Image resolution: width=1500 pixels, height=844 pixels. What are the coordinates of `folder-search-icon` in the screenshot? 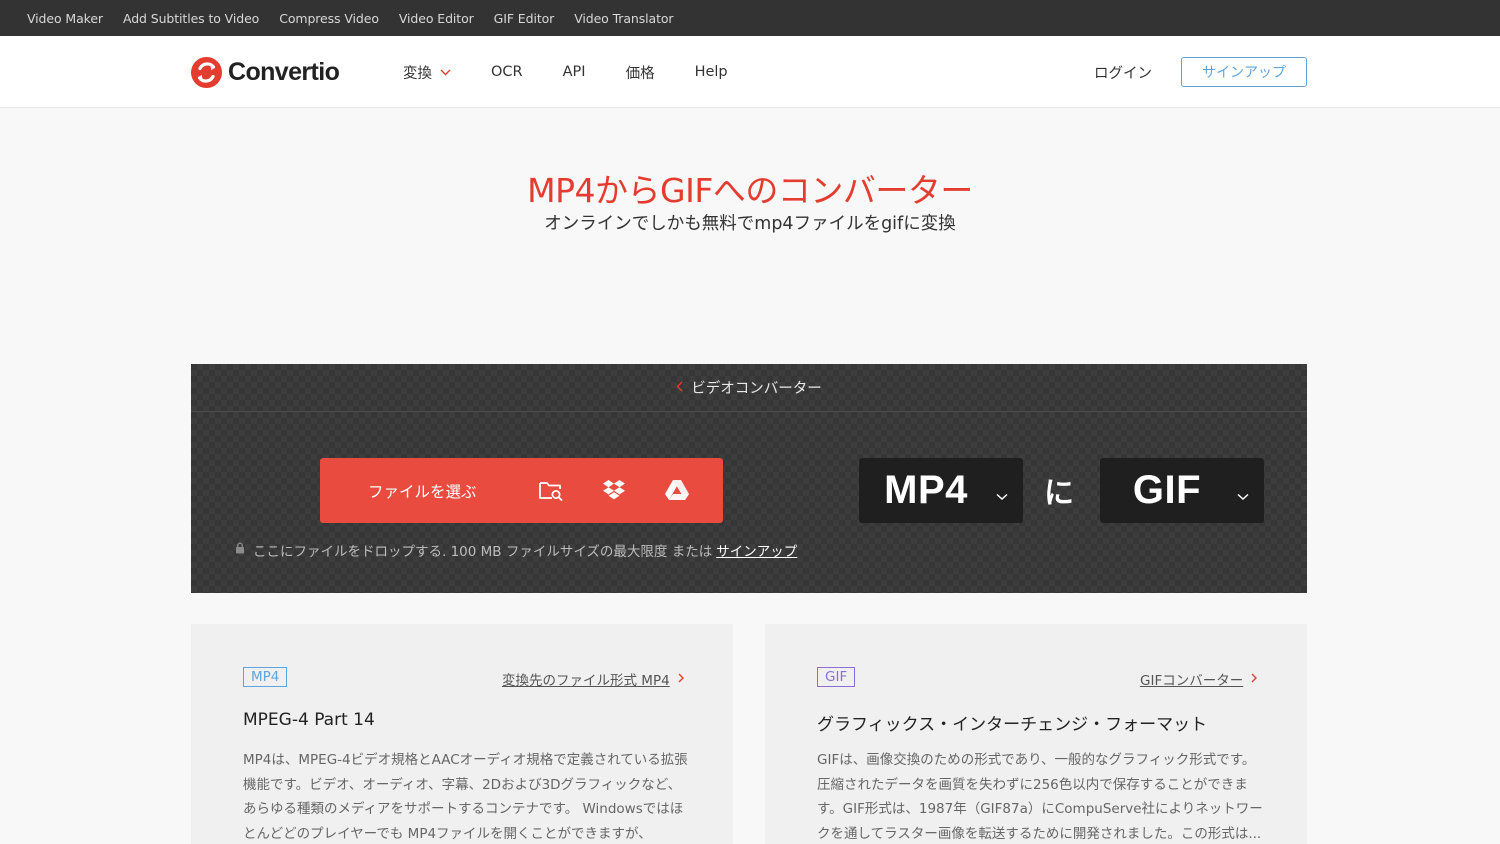 It's located at (551, 492).